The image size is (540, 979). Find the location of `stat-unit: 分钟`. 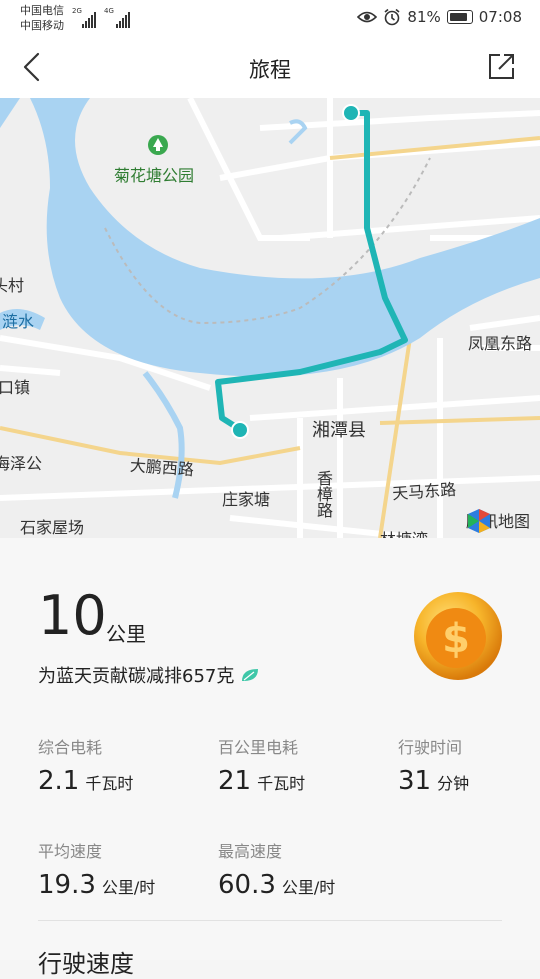

stat-unit: 分钟 is located at coordinates (453, 783).